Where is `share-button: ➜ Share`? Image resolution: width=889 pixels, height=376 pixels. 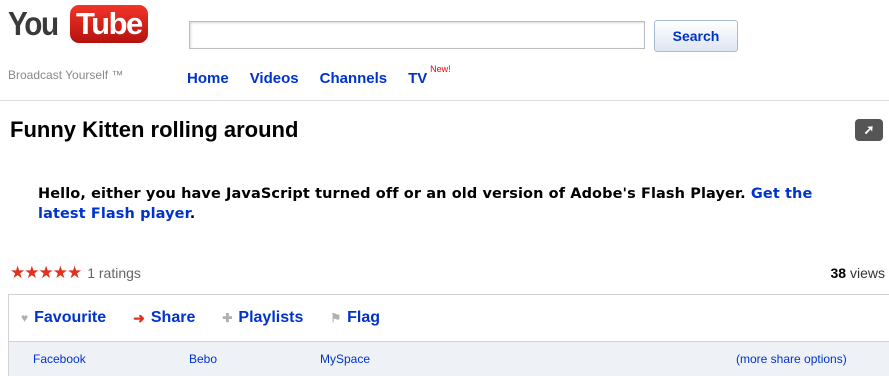
share-button: ➜ Share is located at coordinates (164, 318).